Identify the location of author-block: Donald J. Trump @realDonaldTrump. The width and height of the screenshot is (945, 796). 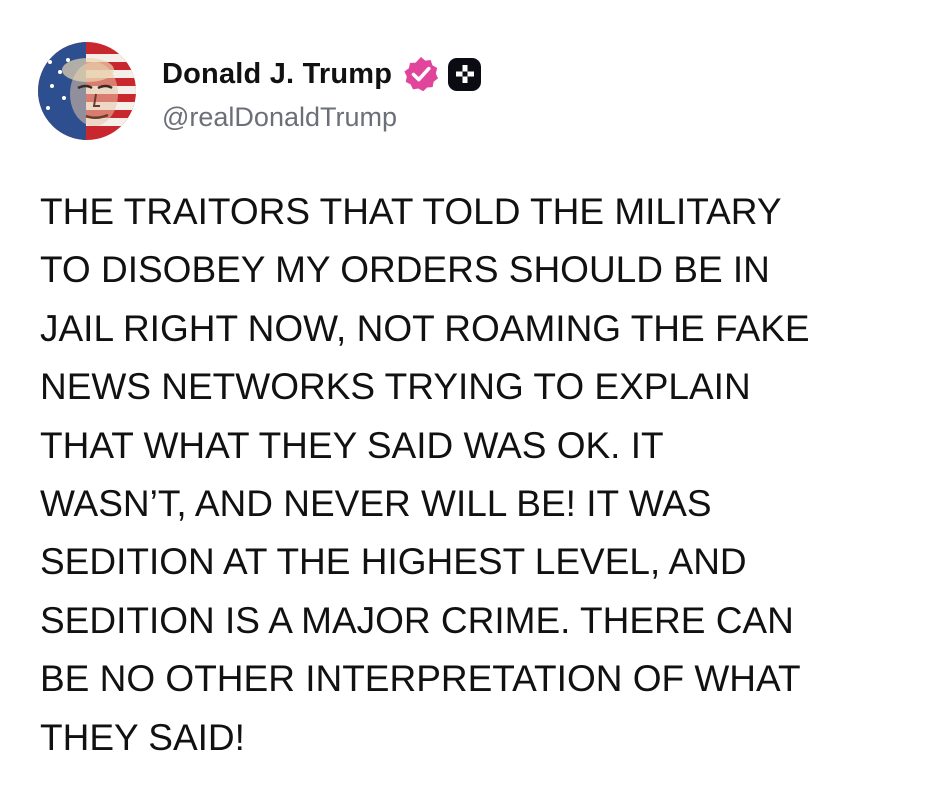
(322, 92).